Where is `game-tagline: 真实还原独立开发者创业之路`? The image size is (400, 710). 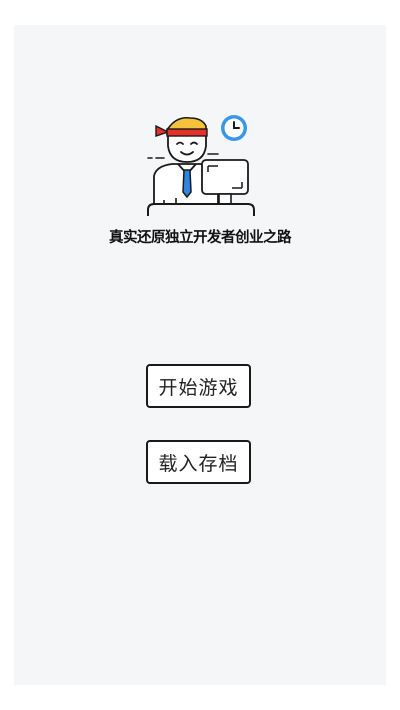
game-tagline: 真实还原独立开发者创业之路 is located at coordinates (200, 238).